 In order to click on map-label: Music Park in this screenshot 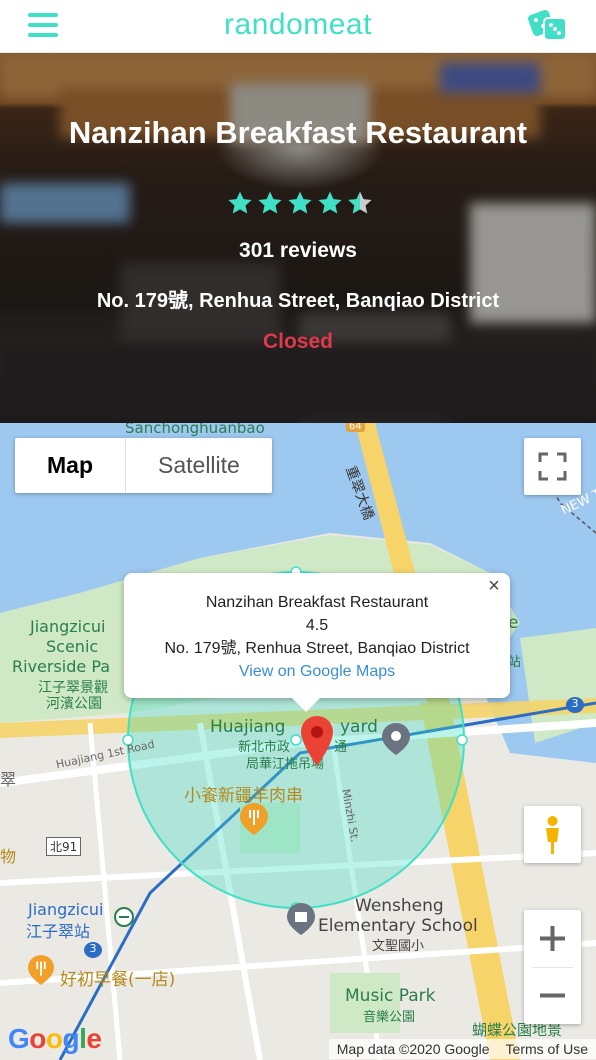, I will do `click(390, 996)`.